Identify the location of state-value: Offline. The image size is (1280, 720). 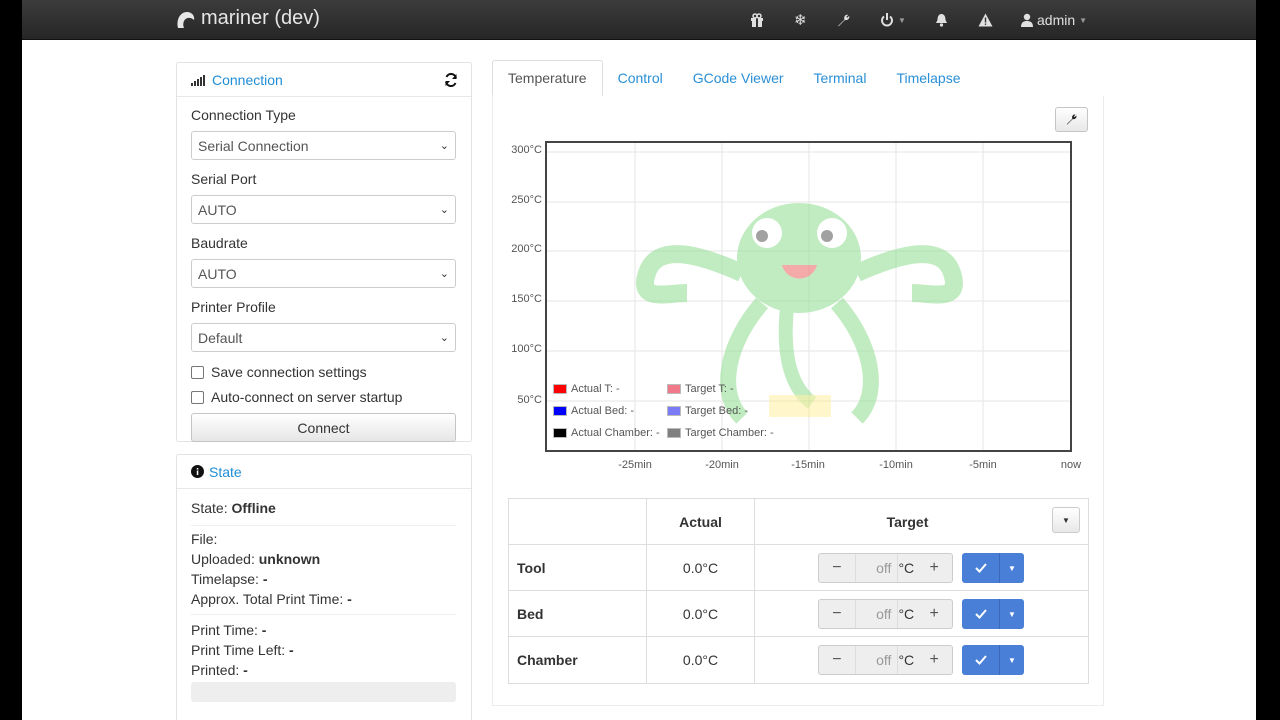
(253, 508).